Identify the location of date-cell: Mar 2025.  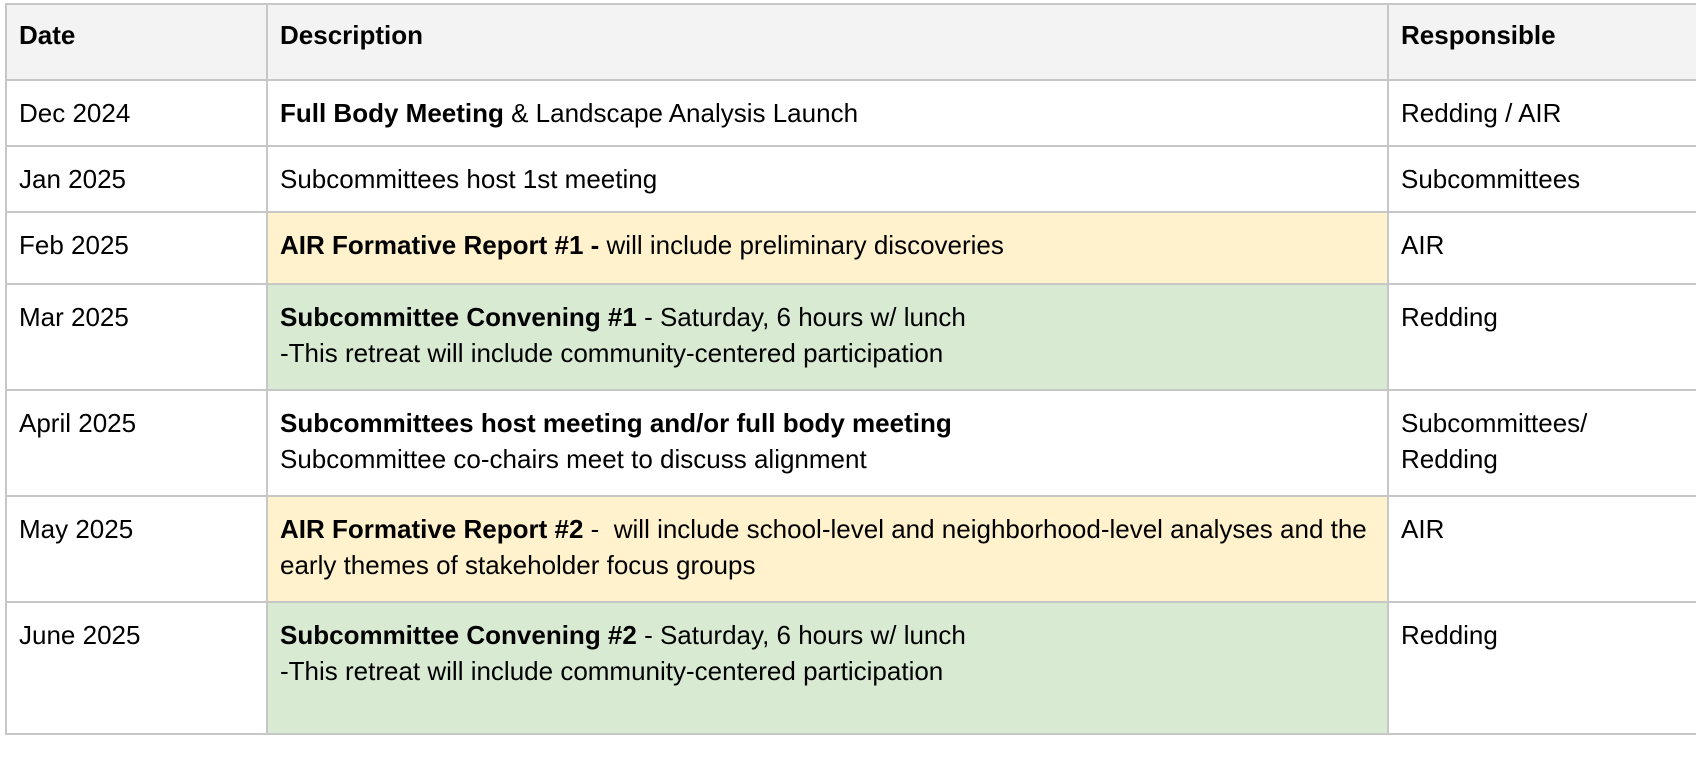
(136, 337).